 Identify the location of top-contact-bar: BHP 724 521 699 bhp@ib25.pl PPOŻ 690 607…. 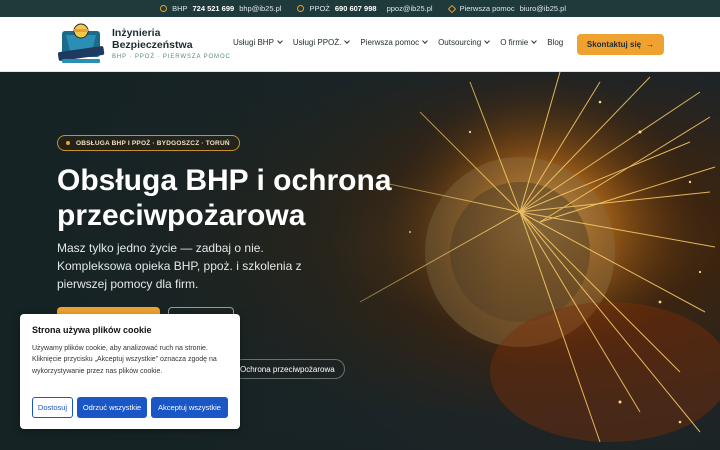
(360, 8).